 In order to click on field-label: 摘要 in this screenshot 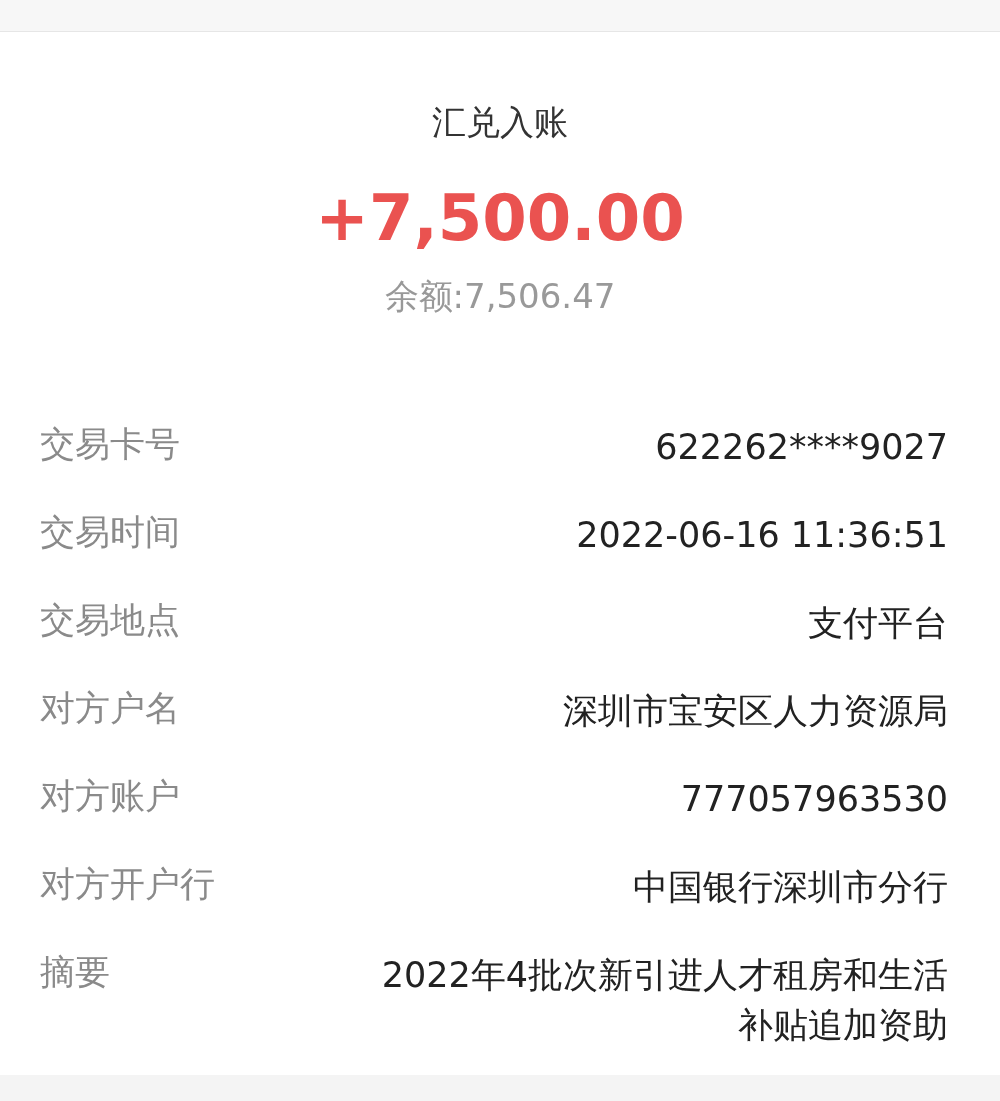, I will do `click(75, 972)`.